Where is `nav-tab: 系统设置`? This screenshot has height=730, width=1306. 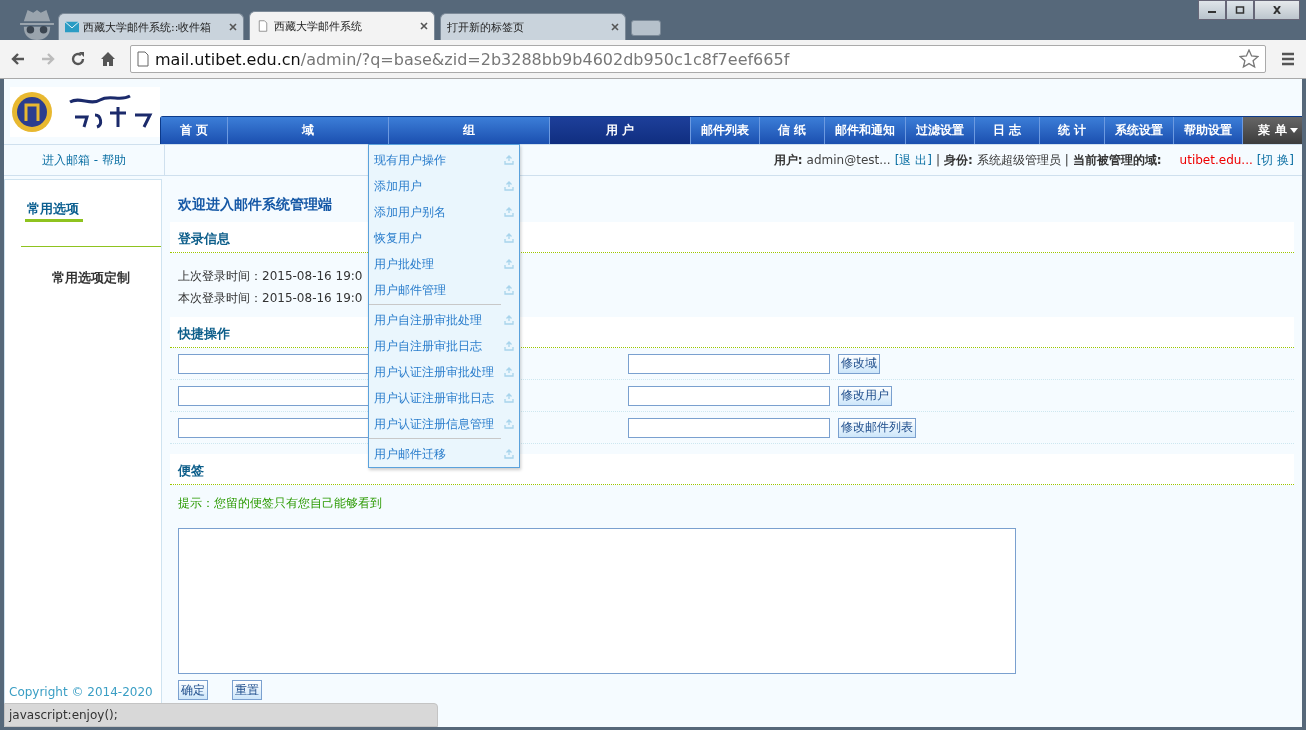
nav-tab: 系统设置 is located at coordinates (1139, 130).